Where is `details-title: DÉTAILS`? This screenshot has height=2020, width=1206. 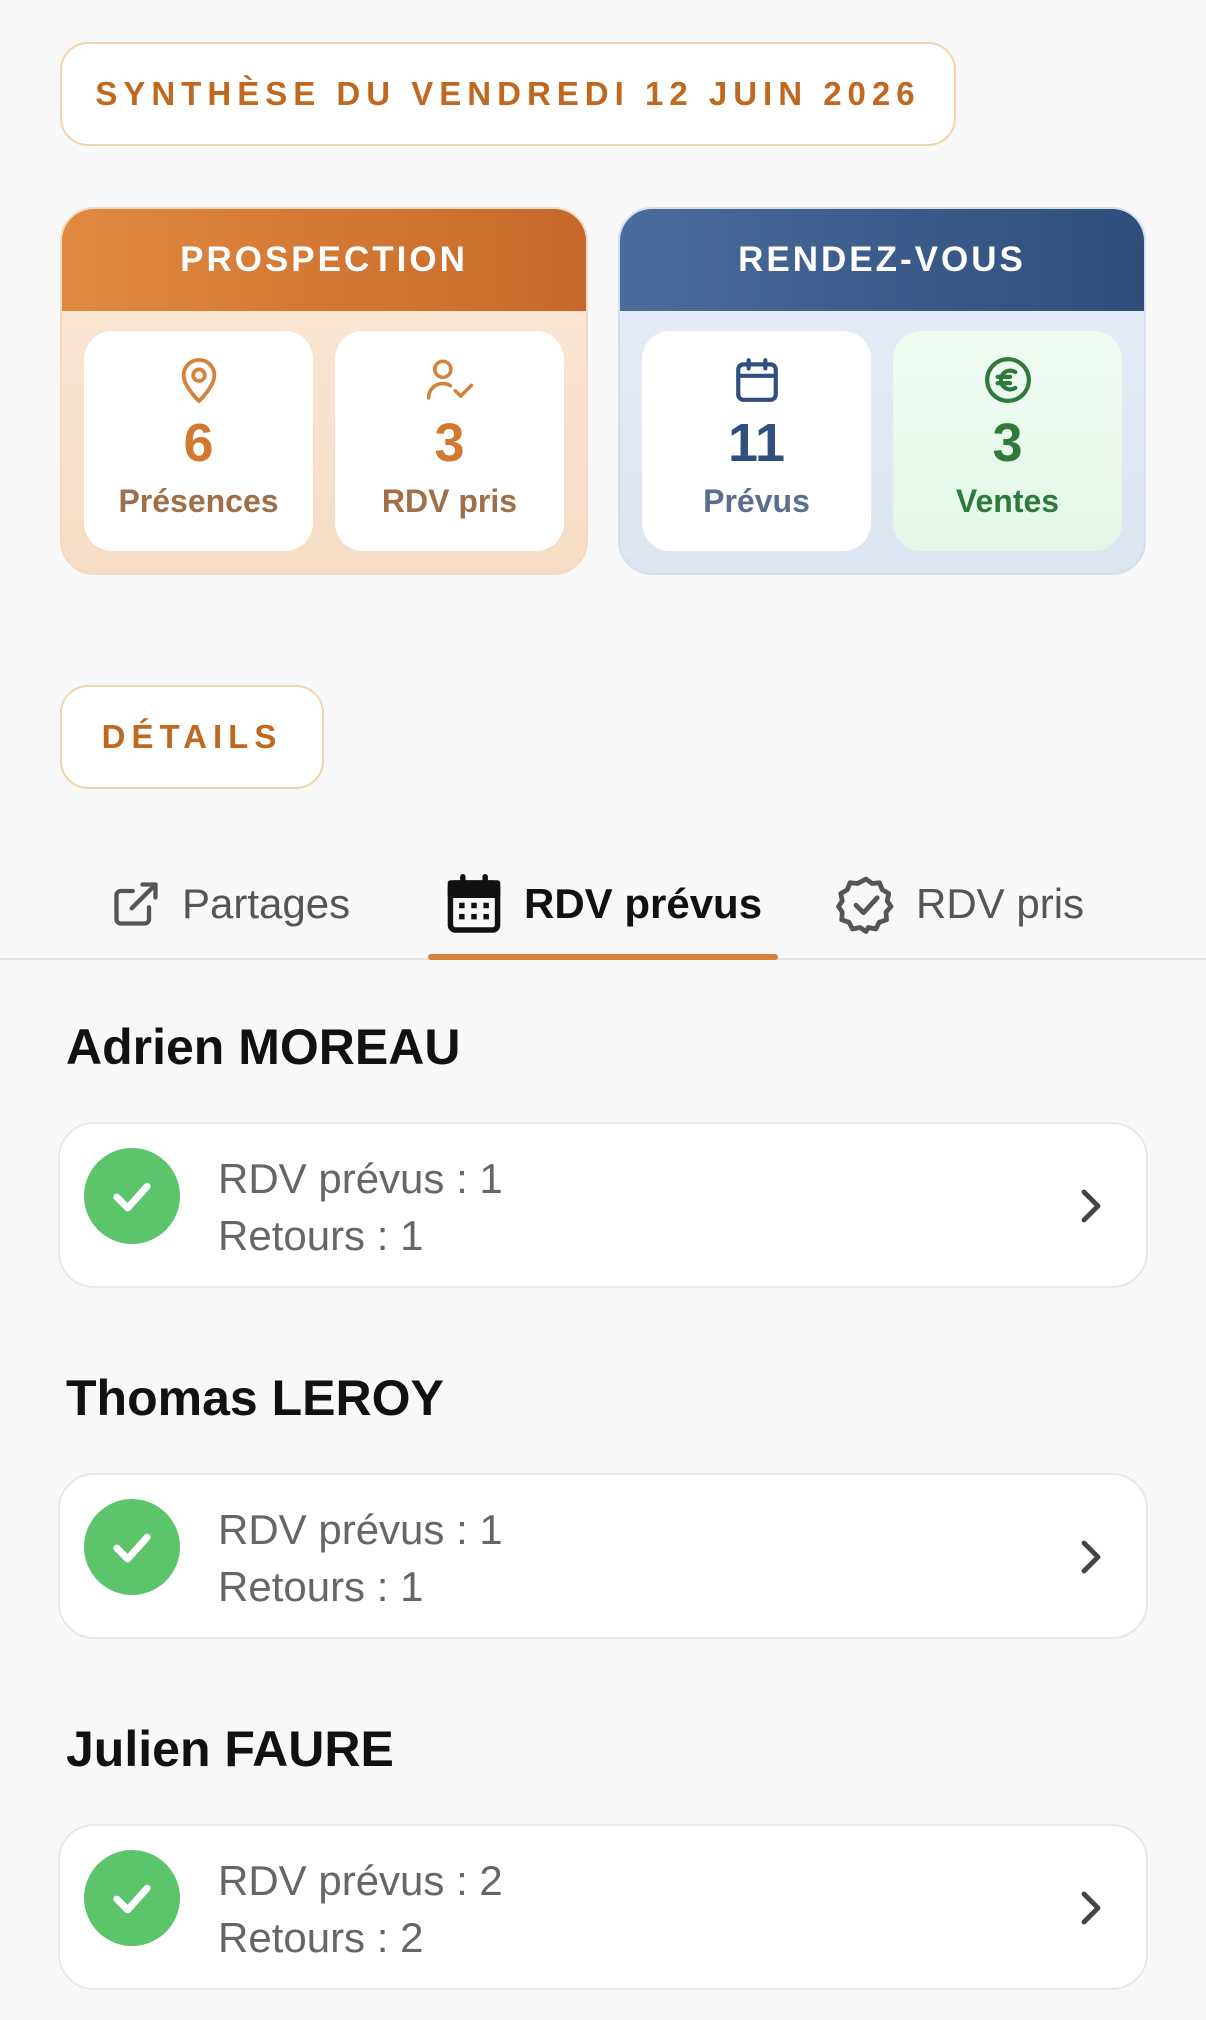
details-title: DÉTAILS is located at coordinates (192, 737).